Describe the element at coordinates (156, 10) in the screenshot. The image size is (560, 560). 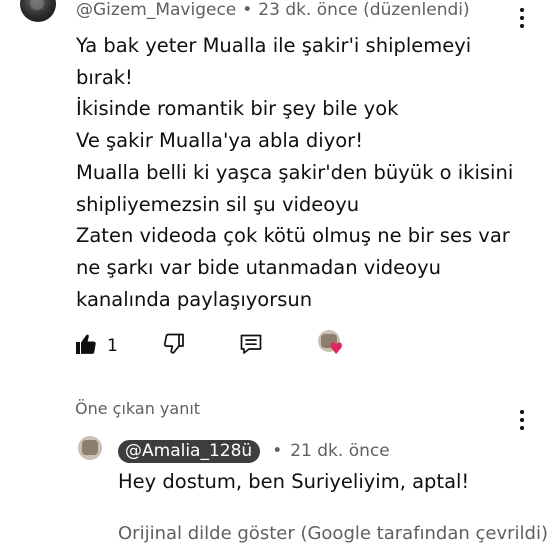
I see `comment-author-handle: @Gizem_Mavigece` at that location.